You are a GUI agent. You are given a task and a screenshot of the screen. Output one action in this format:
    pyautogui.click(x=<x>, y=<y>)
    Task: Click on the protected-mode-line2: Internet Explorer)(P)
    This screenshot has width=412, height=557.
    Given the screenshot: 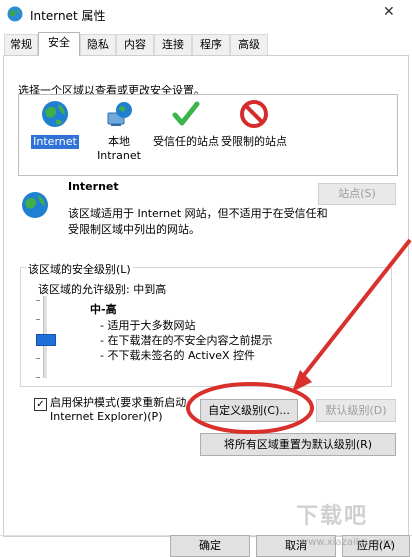 What is the action you would take?
    pyautogui.click(x=106, y=416)
    